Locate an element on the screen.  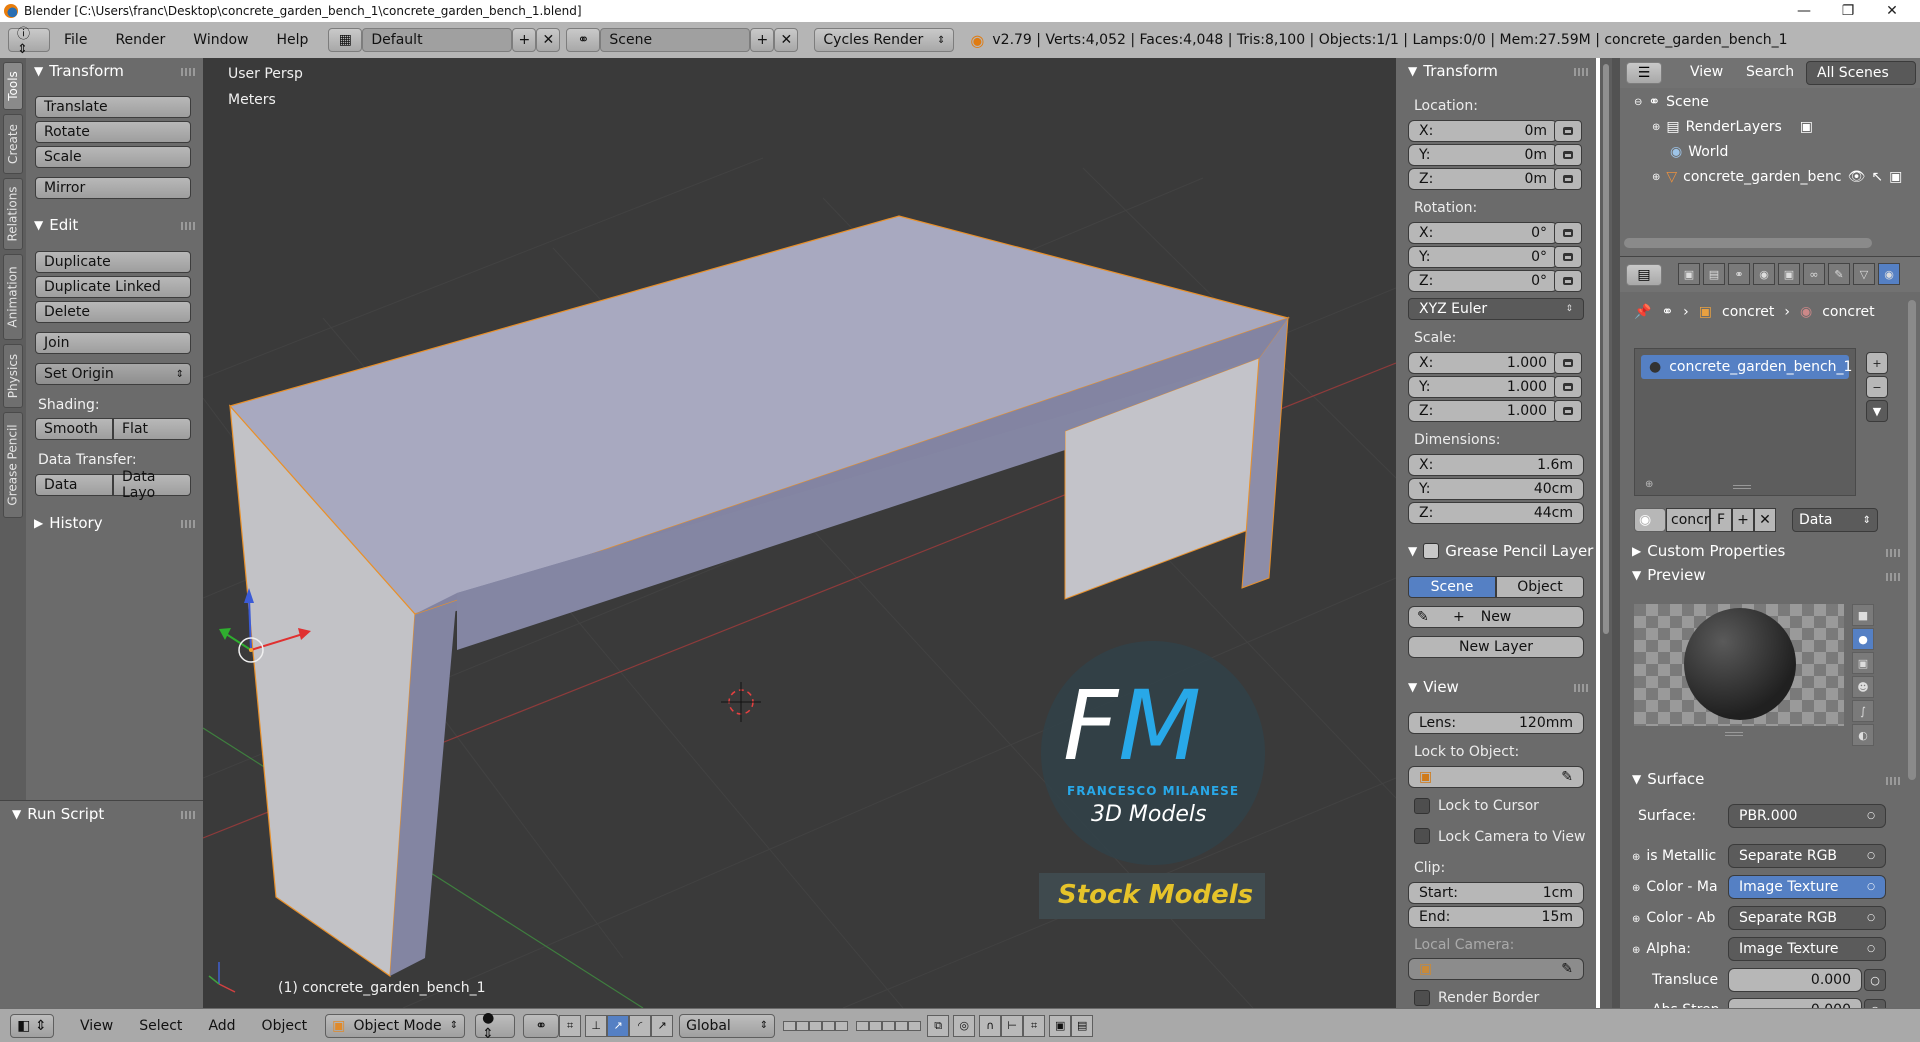
eyedropper-icon: ✎ is located at coordinates (1567, 777).